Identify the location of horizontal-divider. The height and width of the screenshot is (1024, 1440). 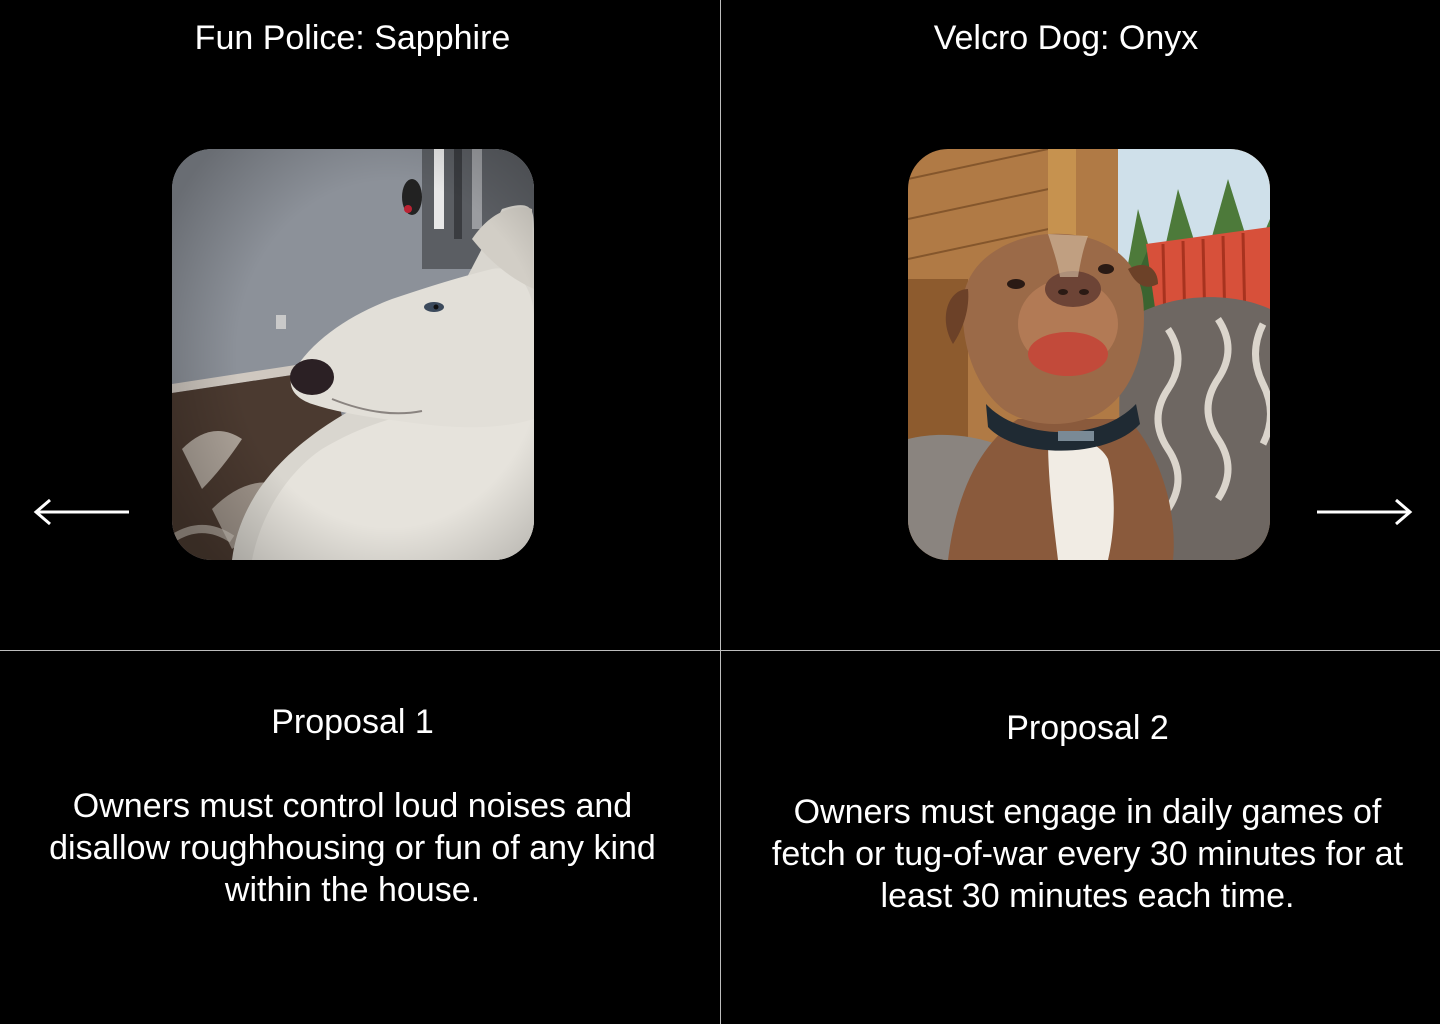
(720, 650).